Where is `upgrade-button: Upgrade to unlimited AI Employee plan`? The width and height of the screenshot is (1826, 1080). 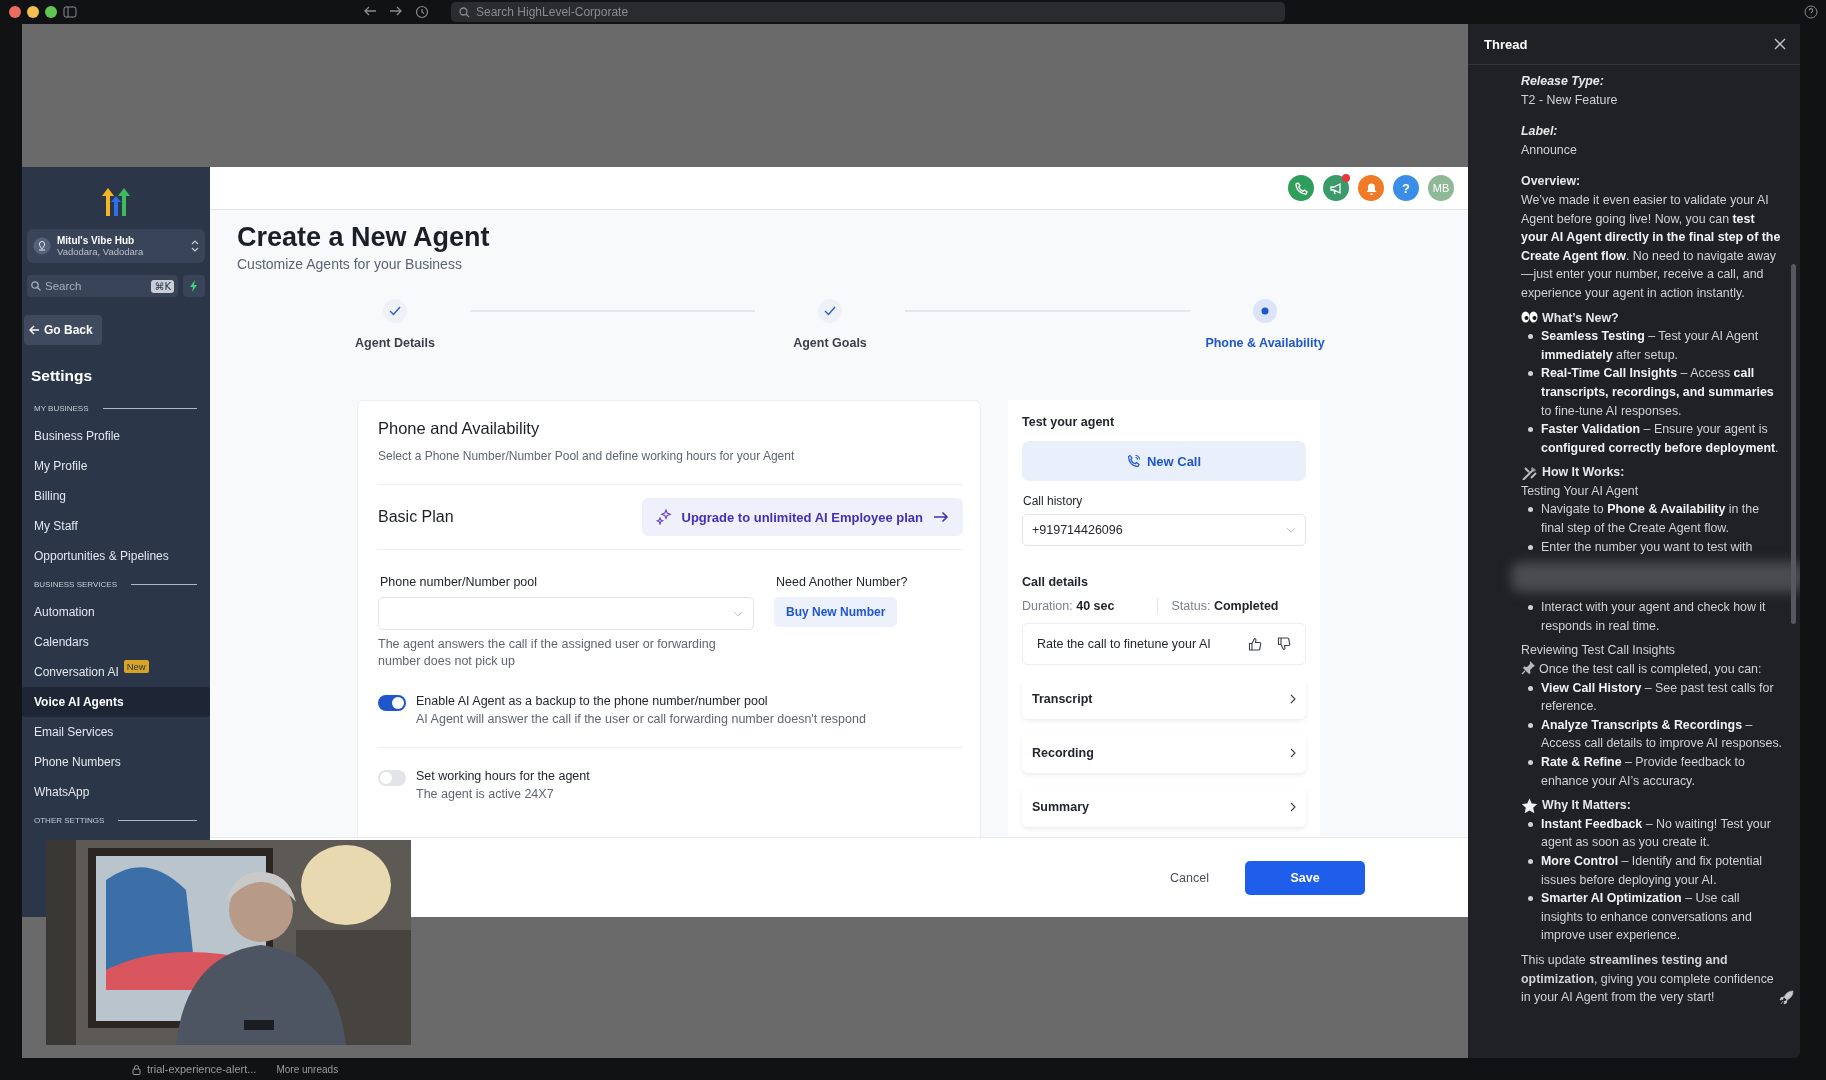
upgrade-button: Upgrade to unlimited AI Employee plan is located at coordinates (802, 517).